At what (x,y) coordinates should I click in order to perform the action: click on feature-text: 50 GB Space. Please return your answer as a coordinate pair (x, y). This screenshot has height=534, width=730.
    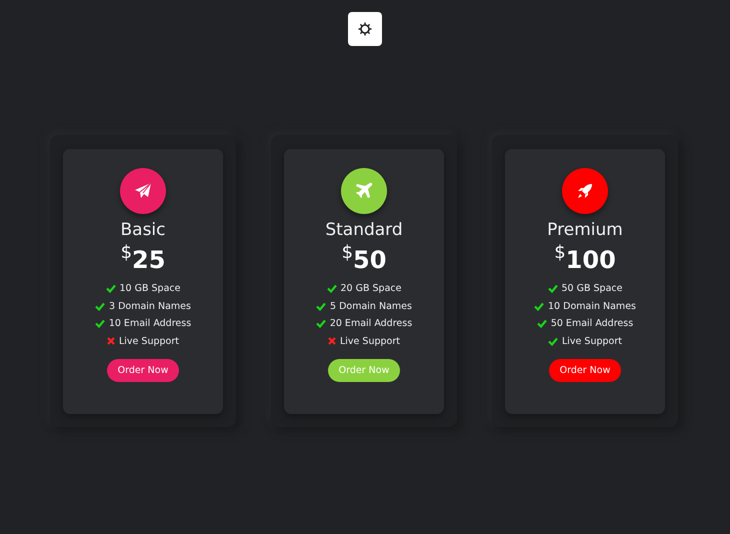
    Looking at the image, I should click on (592, 288).